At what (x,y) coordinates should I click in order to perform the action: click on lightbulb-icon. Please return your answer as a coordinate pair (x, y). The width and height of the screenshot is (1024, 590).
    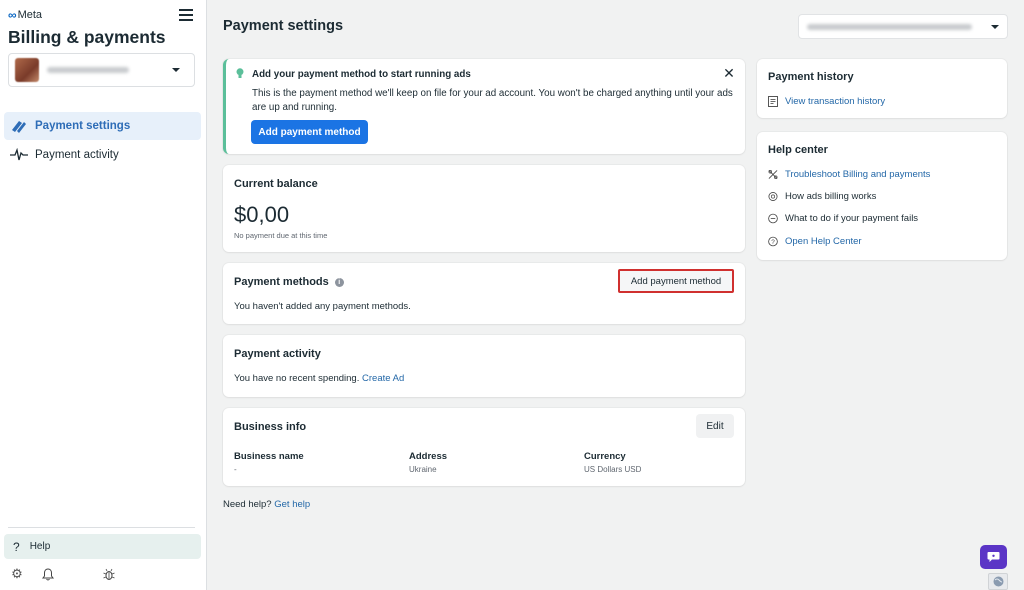
    Looking at the image, I should click on (240, 73).